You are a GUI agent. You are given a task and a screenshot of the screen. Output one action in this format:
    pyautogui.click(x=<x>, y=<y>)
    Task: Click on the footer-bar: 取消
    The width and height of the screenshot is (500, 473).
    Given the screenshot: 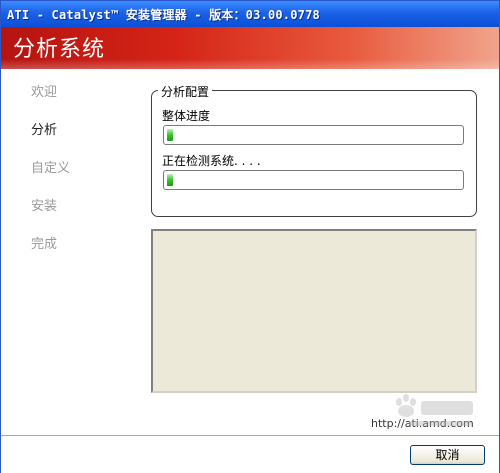 What is the action you would take?
    pyautogui.click(x=250, y=454)
    